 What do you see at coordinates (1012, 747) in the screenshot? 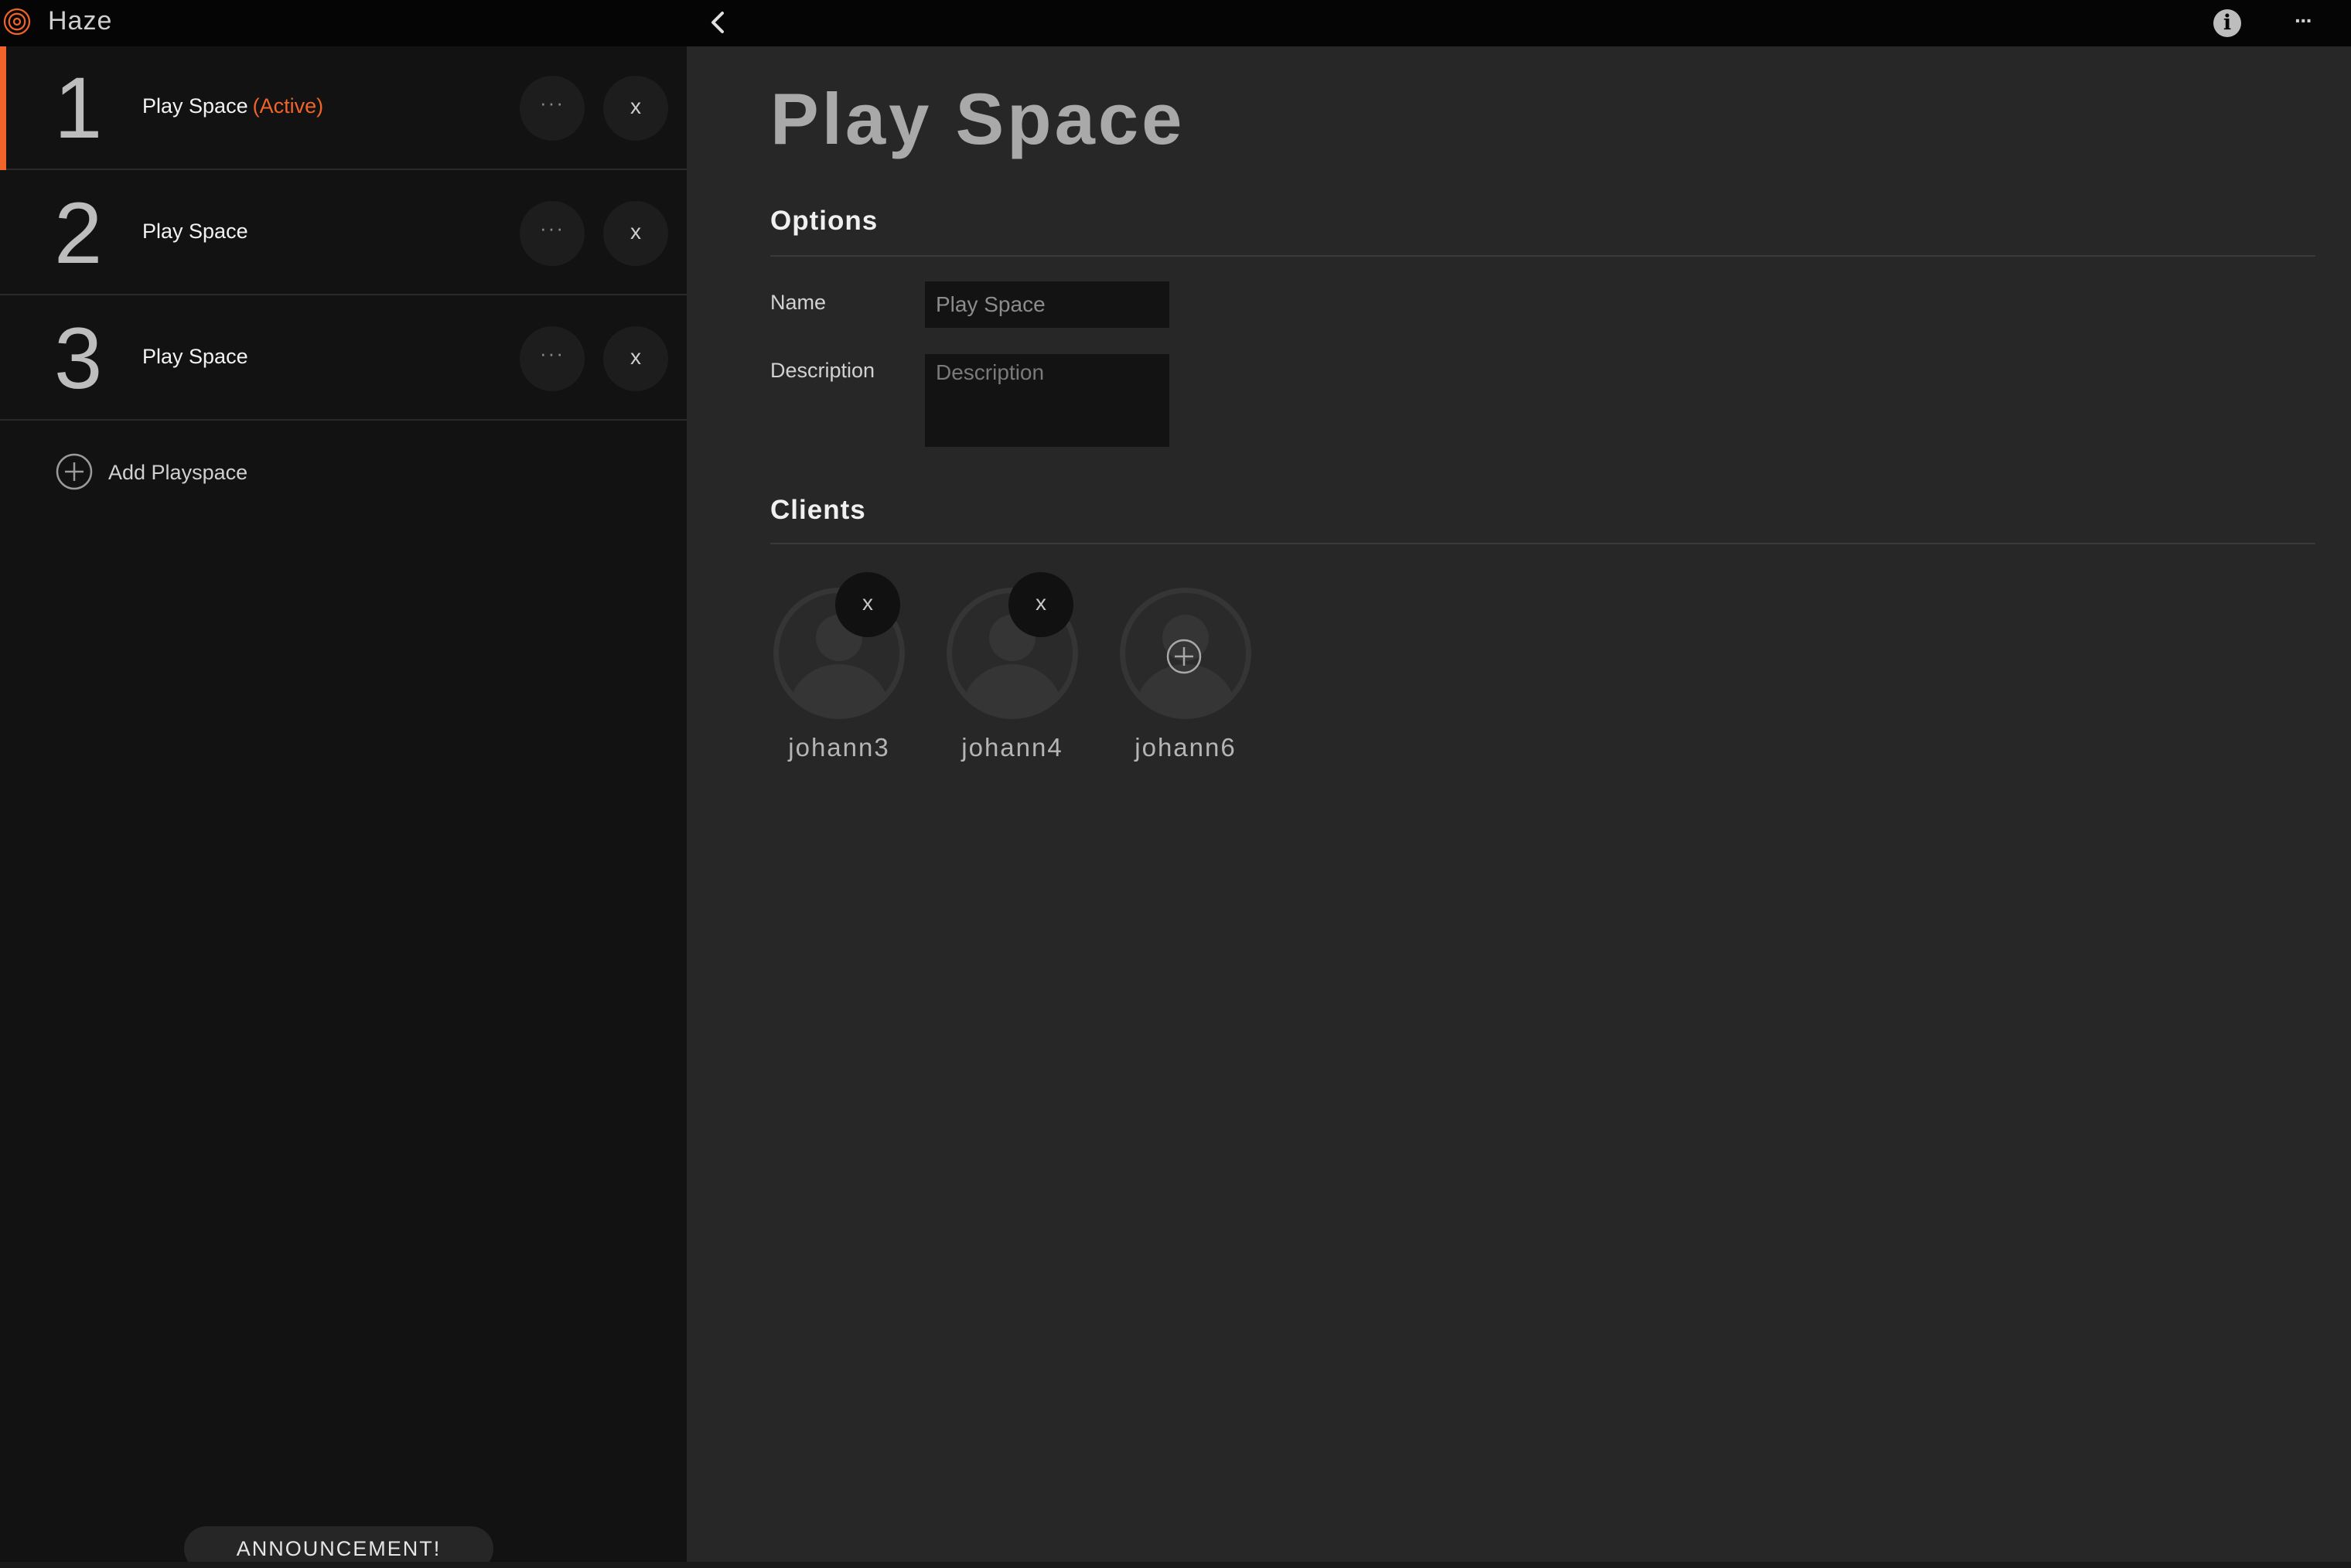
I see `client-name: johann4` at bounding box center [1012, 747].